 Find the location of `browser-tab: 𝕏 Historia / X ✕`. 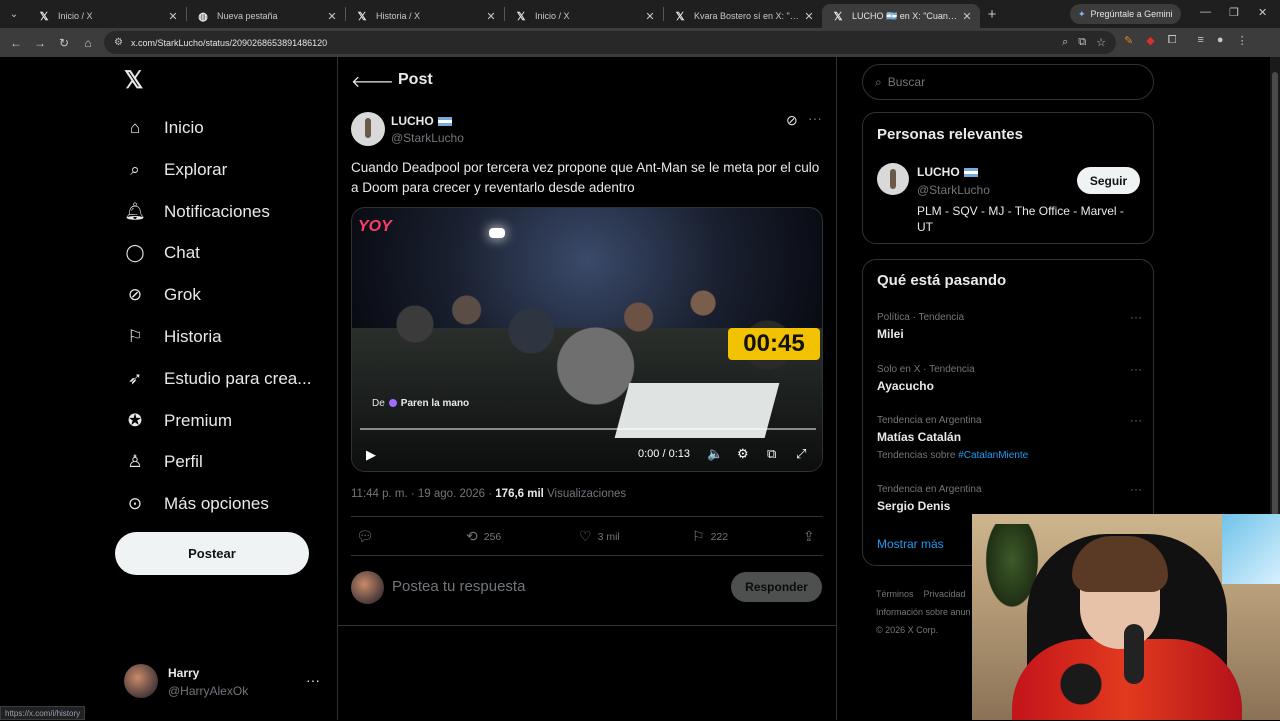

browser-tab: 𝕏 Historia / X ✕ is located at coordinates (425, 16).